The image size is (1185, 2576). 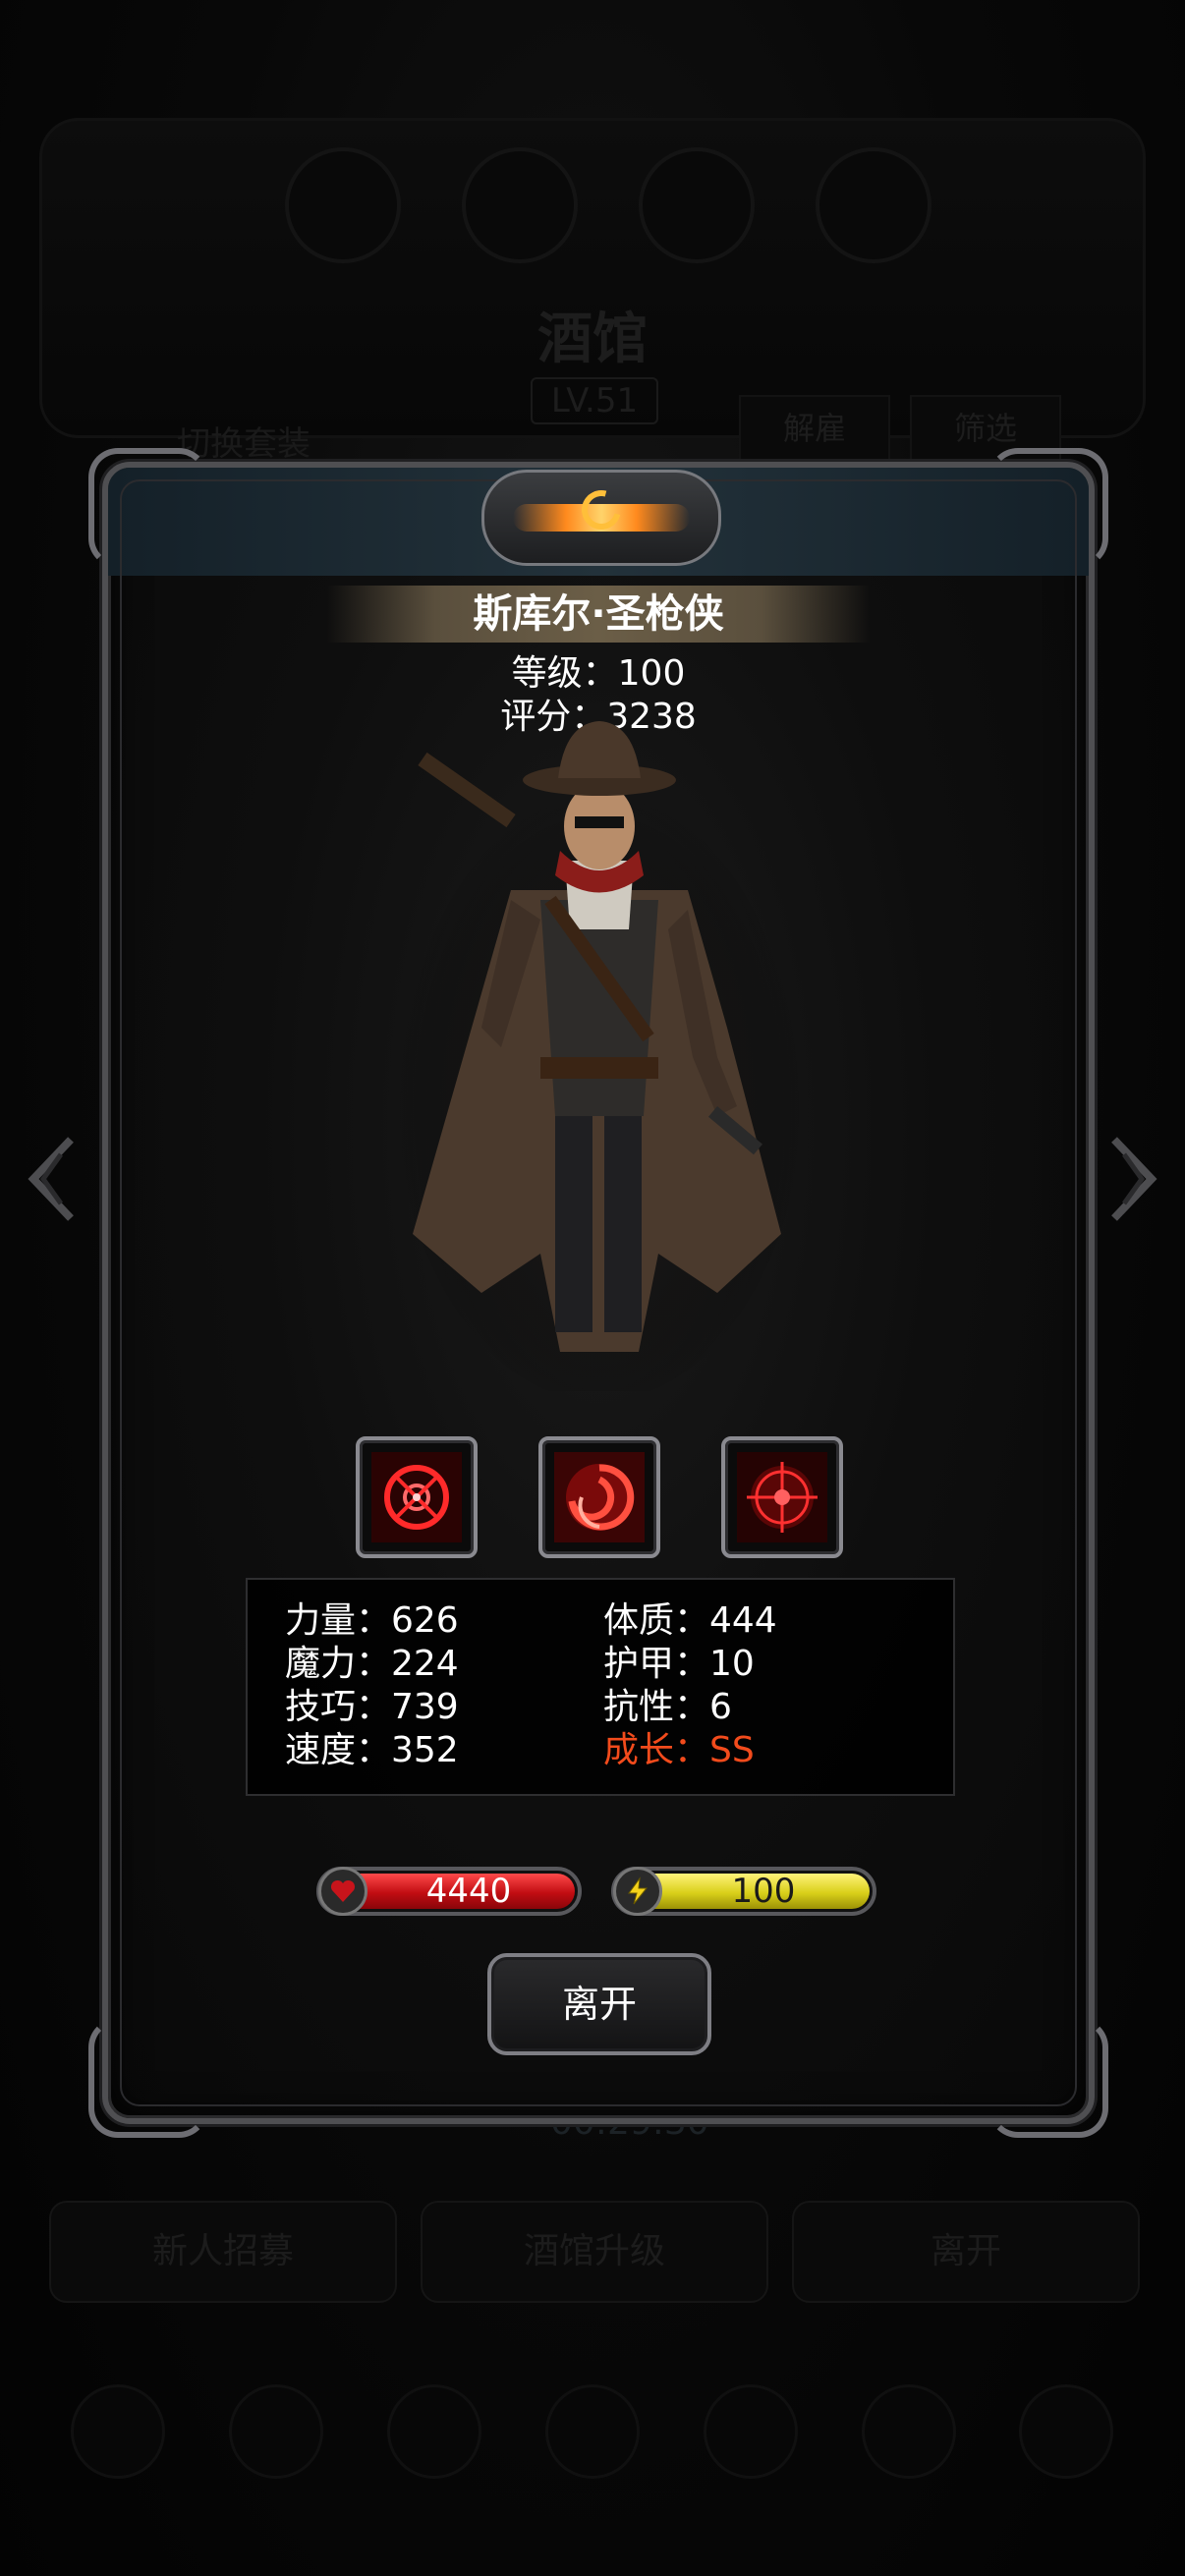 I want to click on stat-growth: 成长：SS, so click(x=679, y=1750).